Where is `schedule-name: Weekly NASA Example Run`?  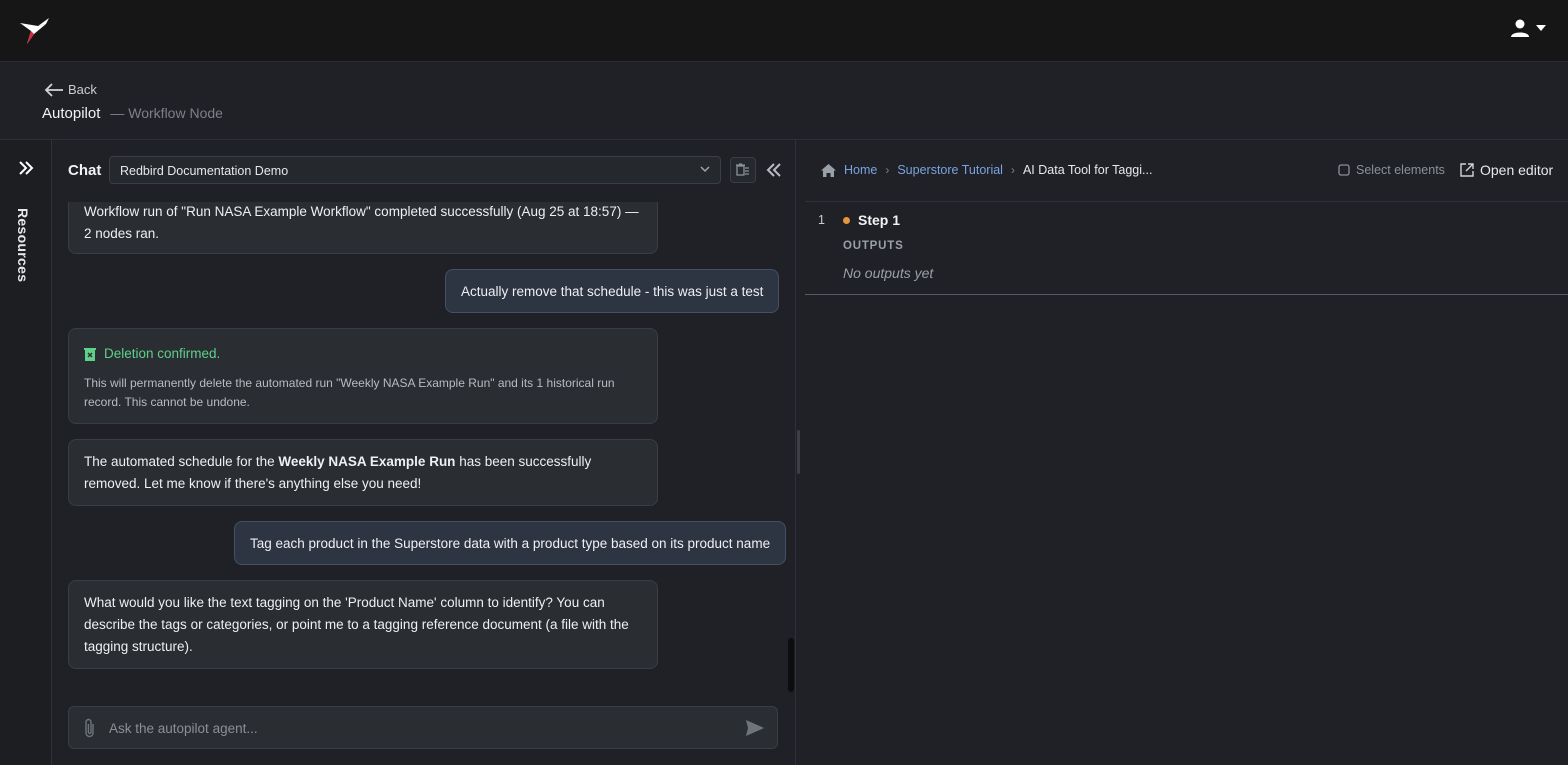
schedule-name: Weekly NASA Example Run is located at coordinates (367, 461).